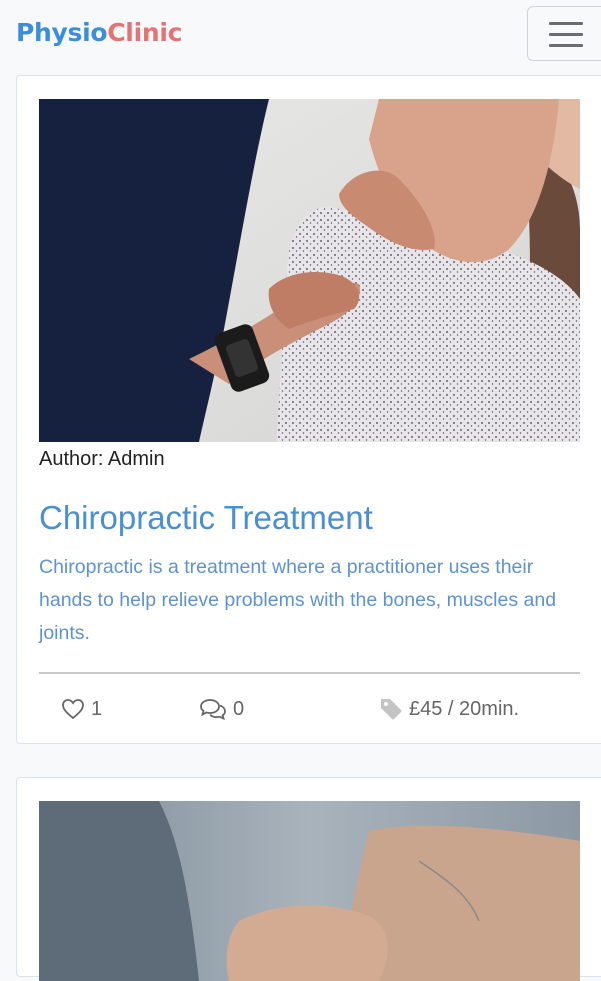 This screenshot has width=601, height=981. Describe the element at coordinates (73, 709) in the screenshot. I see `heart-icon` at that location.